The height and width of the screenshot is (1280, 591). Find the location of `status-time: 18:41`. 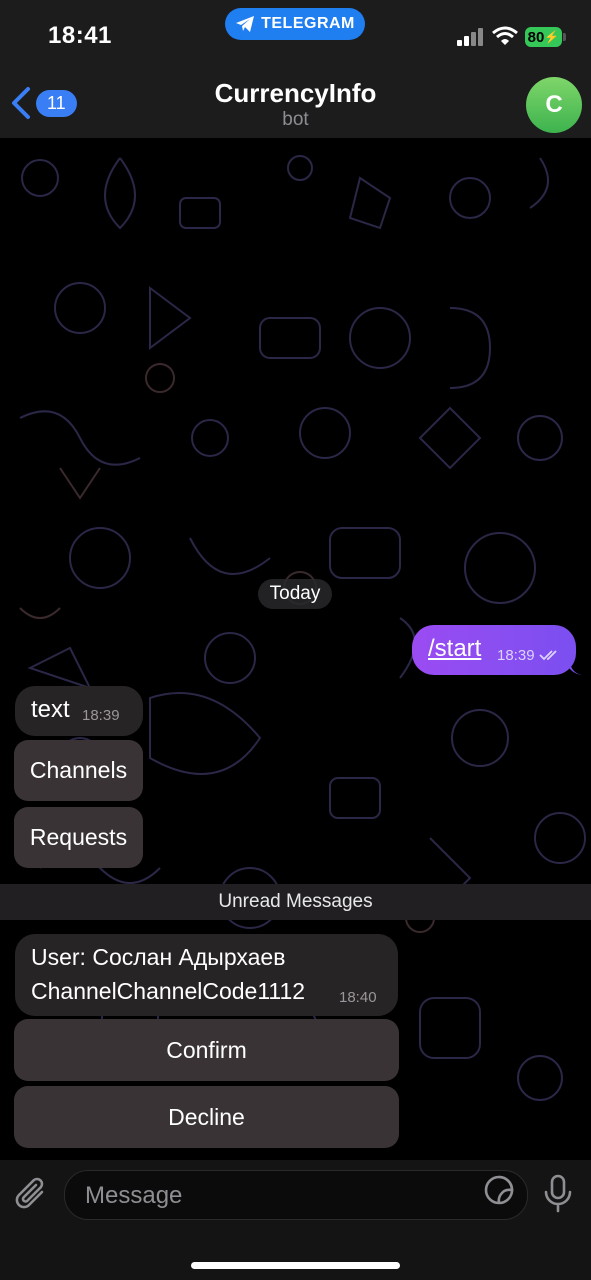

status-time: 18:41 is located at coordinates (80, 35).